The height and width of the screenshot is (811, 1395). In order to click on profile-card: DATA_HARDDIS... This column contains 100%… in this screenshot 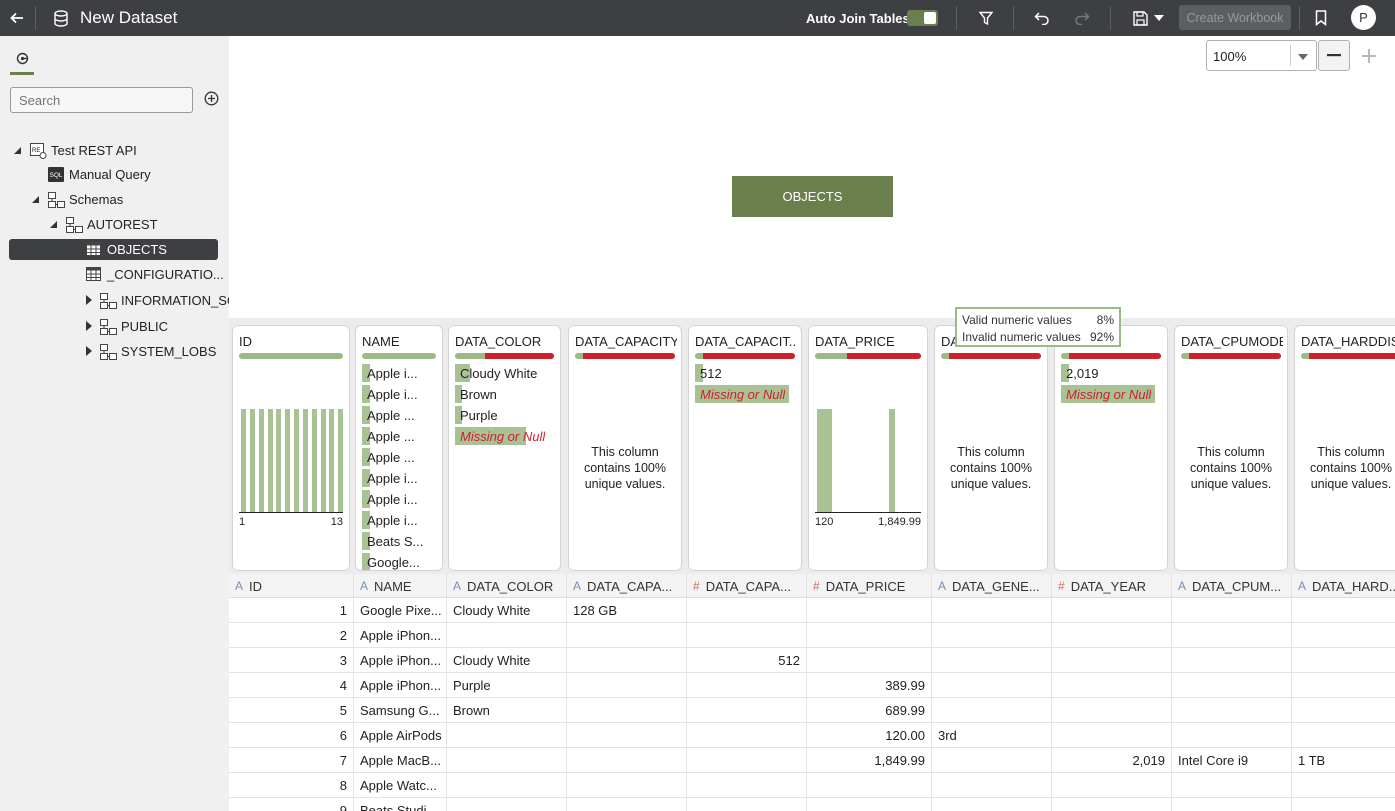, I will do `click(1344, 448)`.